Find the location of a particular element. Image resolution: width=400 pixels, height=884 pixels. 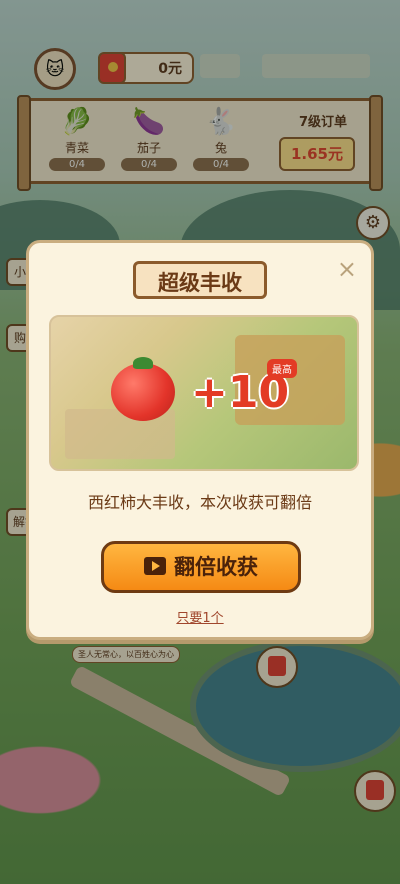

double-harvest-label: 翻倍收获 is located at coordinates (216, 567).